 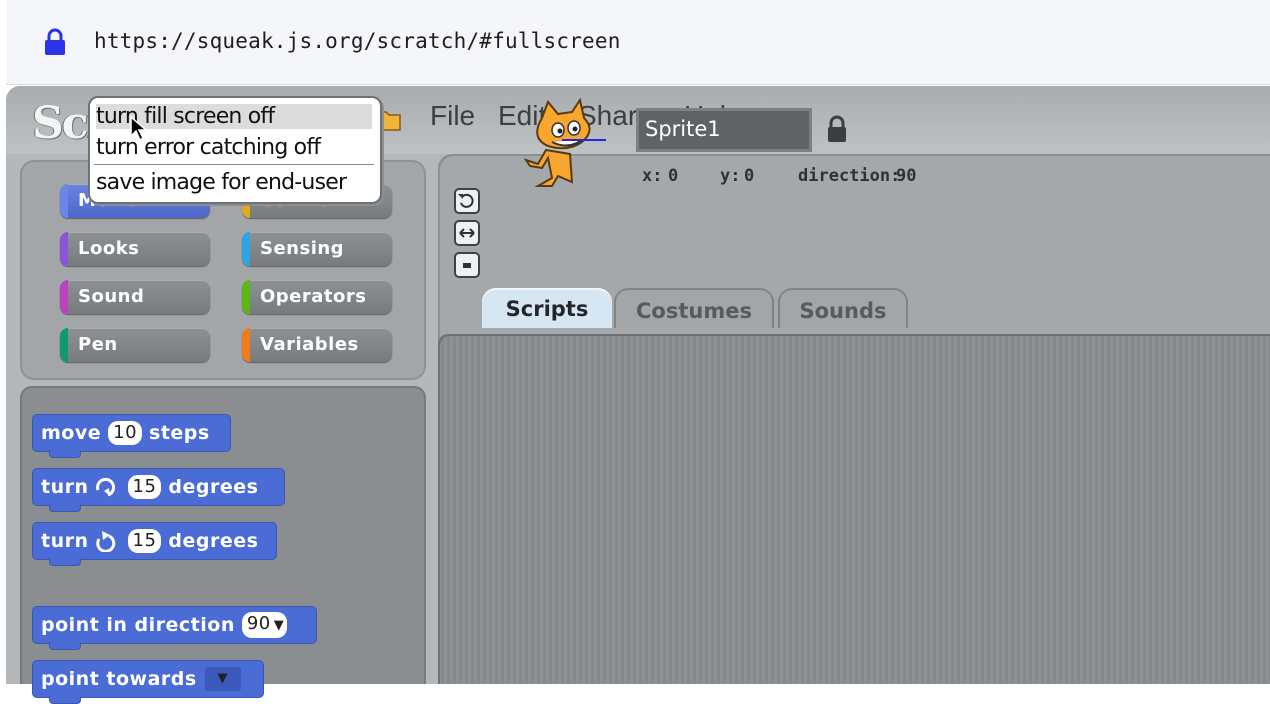 What do you see at coordinates (98, 344) in the screenshot?
I see `category-label: Pen` at bounding box center [98, 344].